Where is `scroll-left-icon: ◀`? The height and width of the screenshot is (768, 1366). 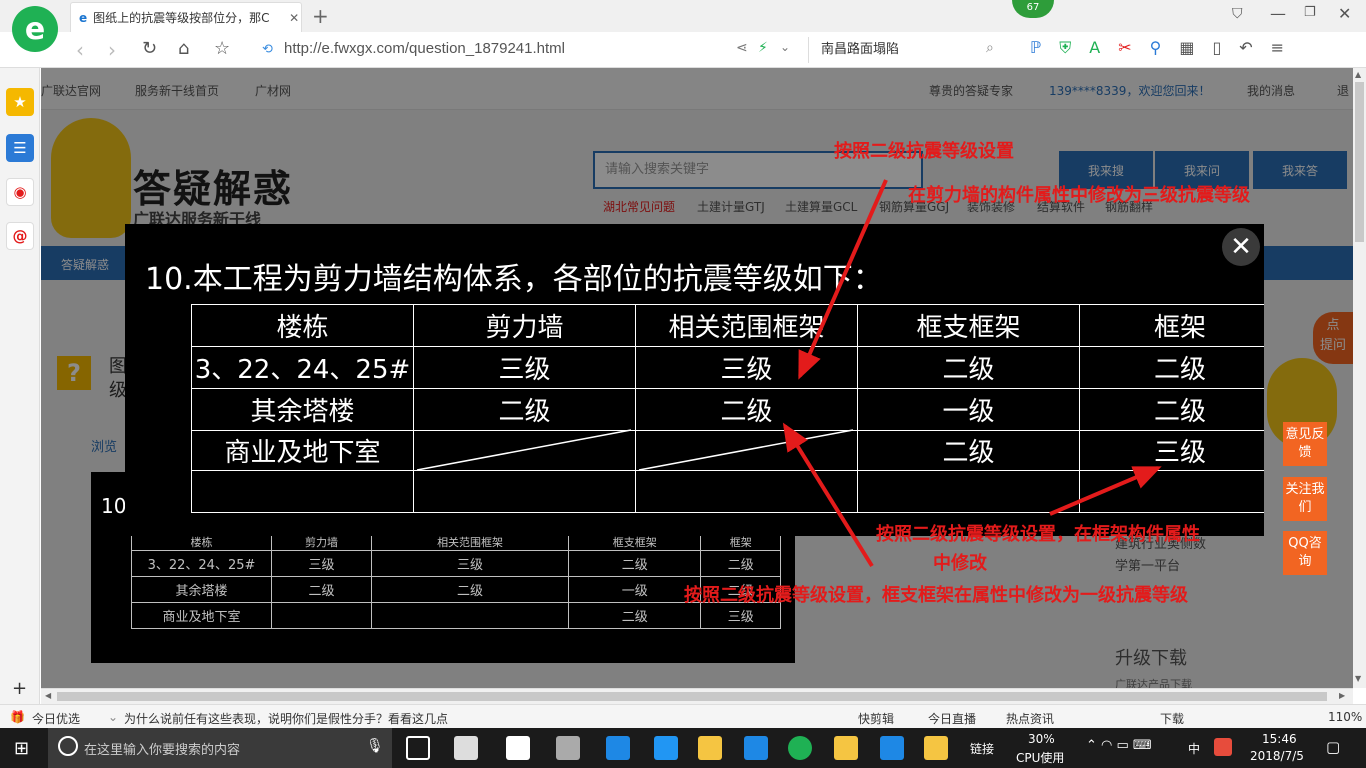
scroll-left-icon: ◀ is located at coordinates (48, 695).